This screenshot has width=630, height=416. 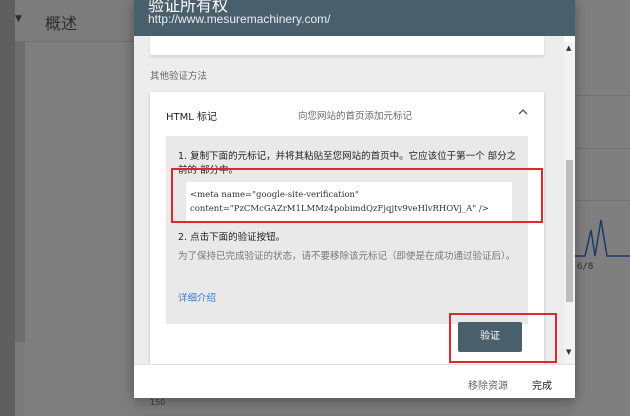 What do you see at coordinates (585, 267) in the screenshot?
I see `background-chart-date: 6/8` at bounding box center [585, 267].